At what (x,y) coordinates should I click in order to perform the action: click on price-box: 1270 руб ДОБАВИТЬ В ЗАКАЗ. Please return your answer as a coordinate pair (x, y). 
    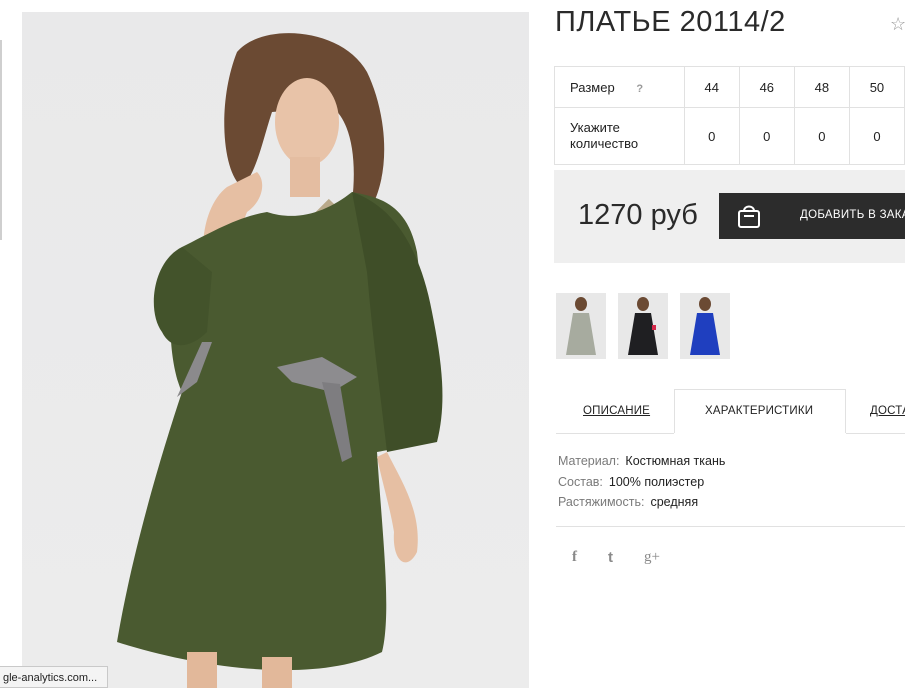
    Looking at the image, I should click on (729, 216).